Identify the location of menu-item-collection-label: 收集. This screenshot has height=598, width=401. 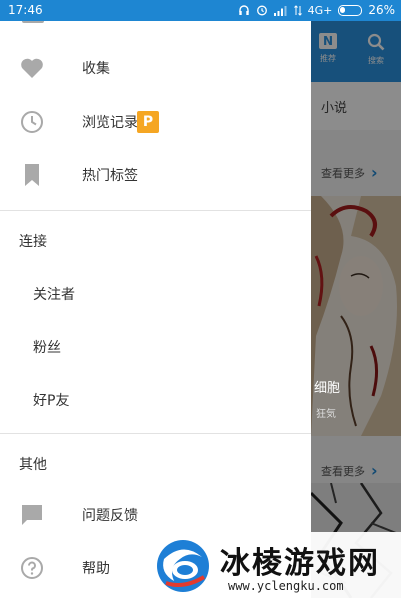
(96, 69).